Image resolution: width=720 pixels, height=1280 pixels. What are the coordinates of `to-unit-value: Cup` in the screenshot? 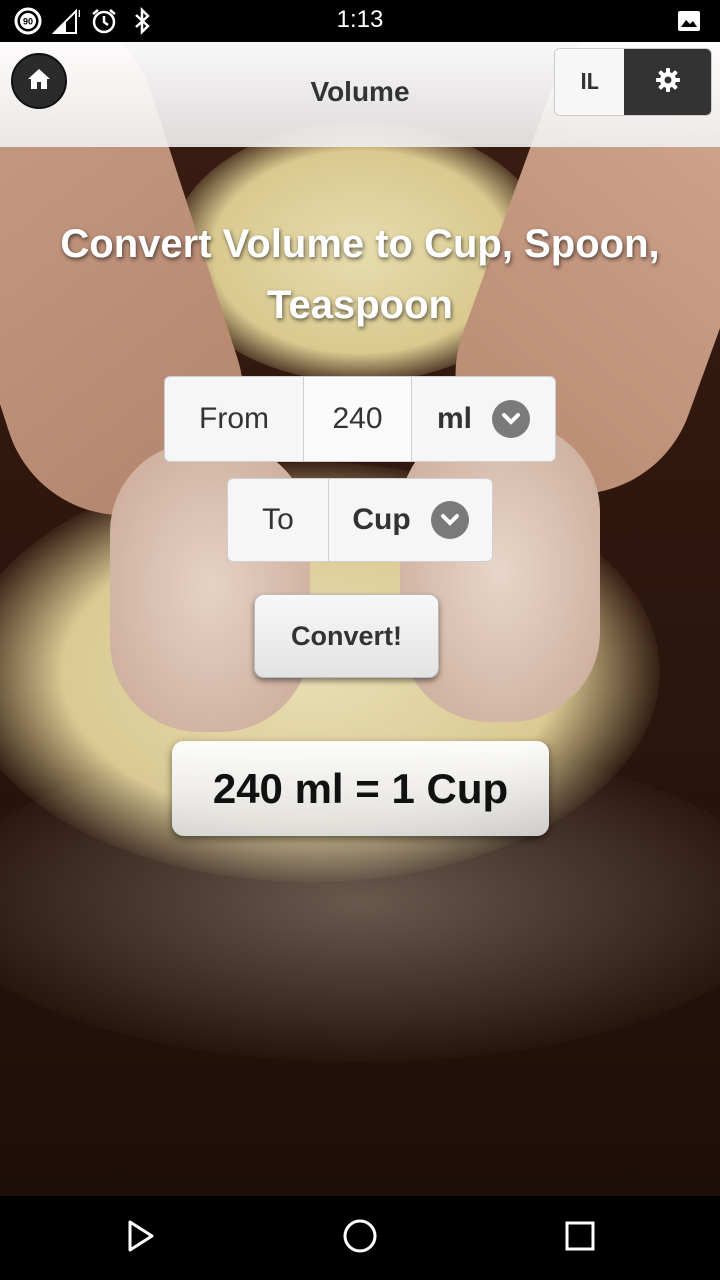 It's located at (381, 519).